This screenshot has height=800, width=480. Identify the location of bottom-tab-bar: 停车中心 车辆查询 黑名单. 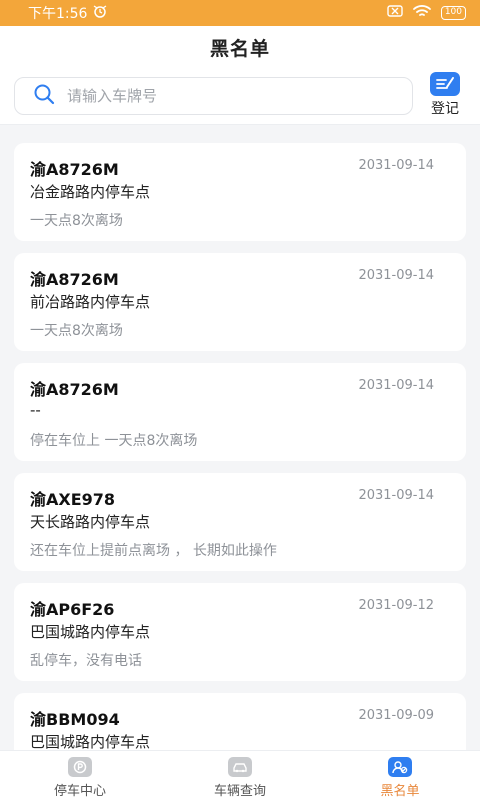
(240, 775).